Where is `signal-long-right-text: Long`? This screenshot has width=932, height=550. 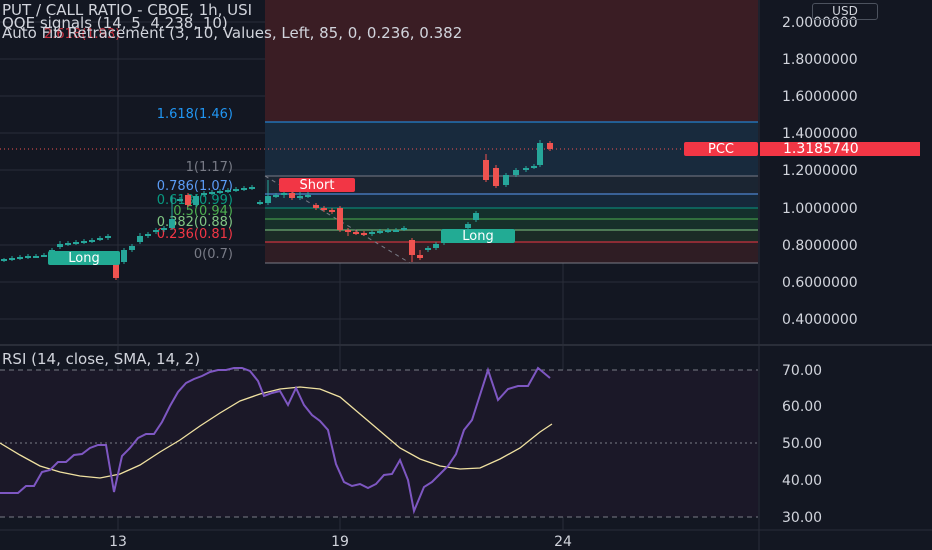 signal-long-right-text: Long is located at coordinates (477, 236).